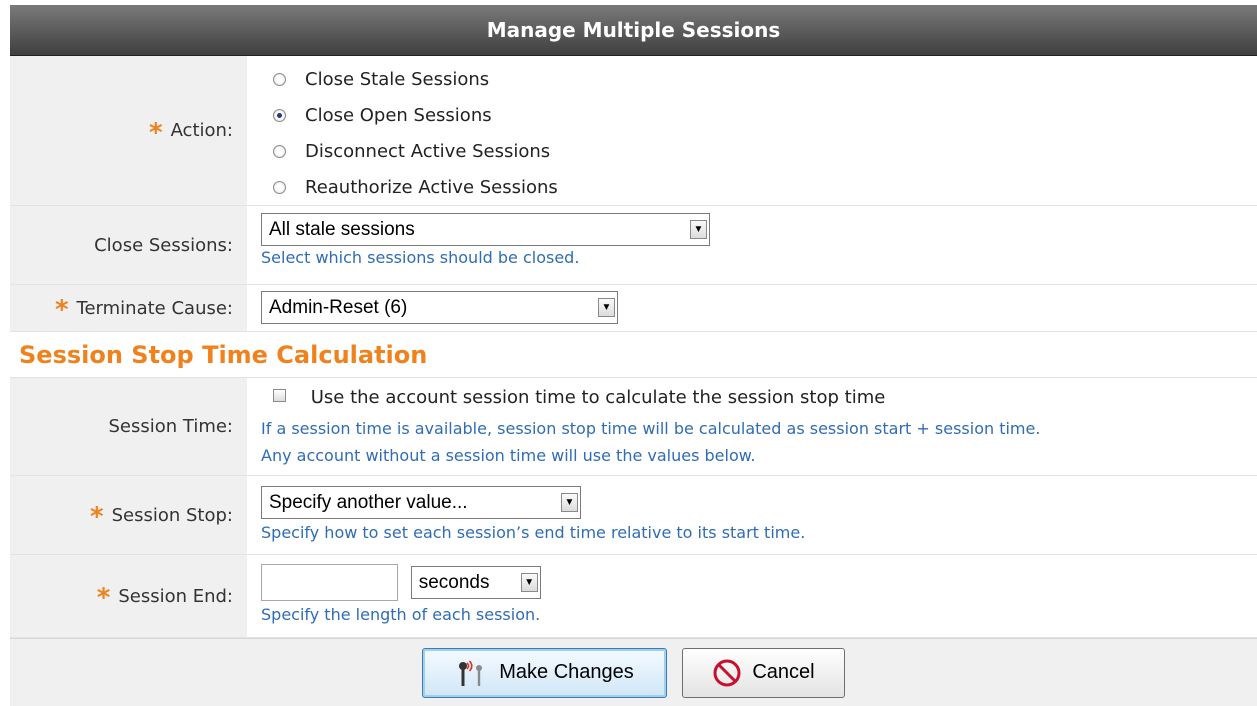  What do you see at coordinates (175, 596) in the screenshot?
I see `session-end-label: Session End:` at bounding box center [175, 596].